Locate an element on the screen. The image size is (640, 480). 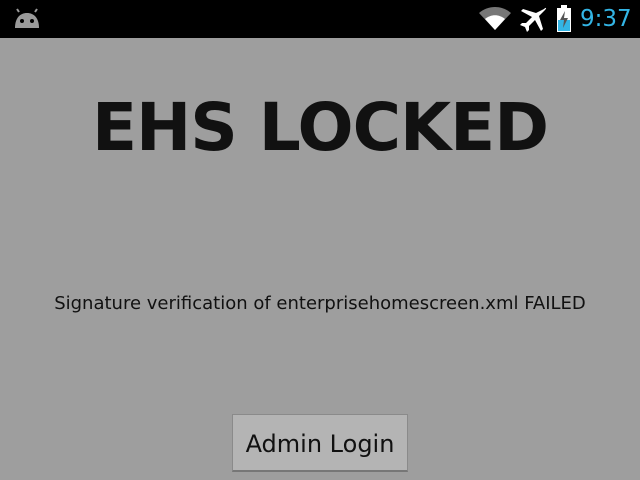
admin-login-button: Admin Login is located at coordinates (320, 443).